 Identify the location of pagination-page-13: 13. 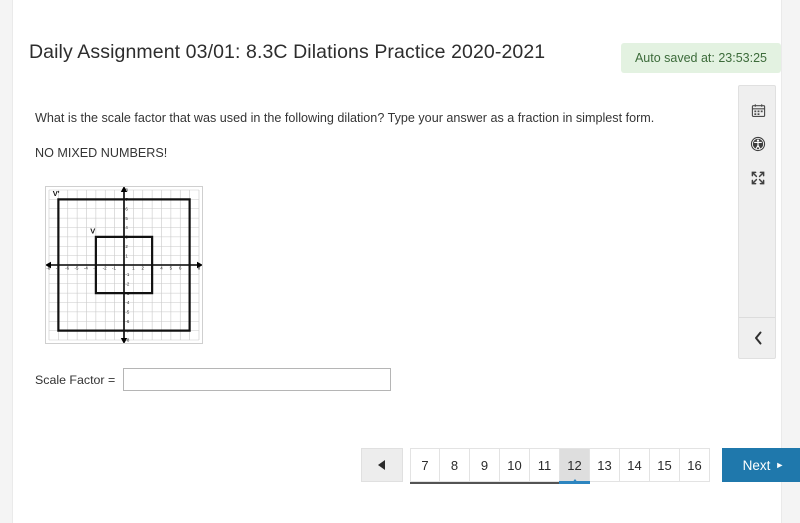
(605, 465).